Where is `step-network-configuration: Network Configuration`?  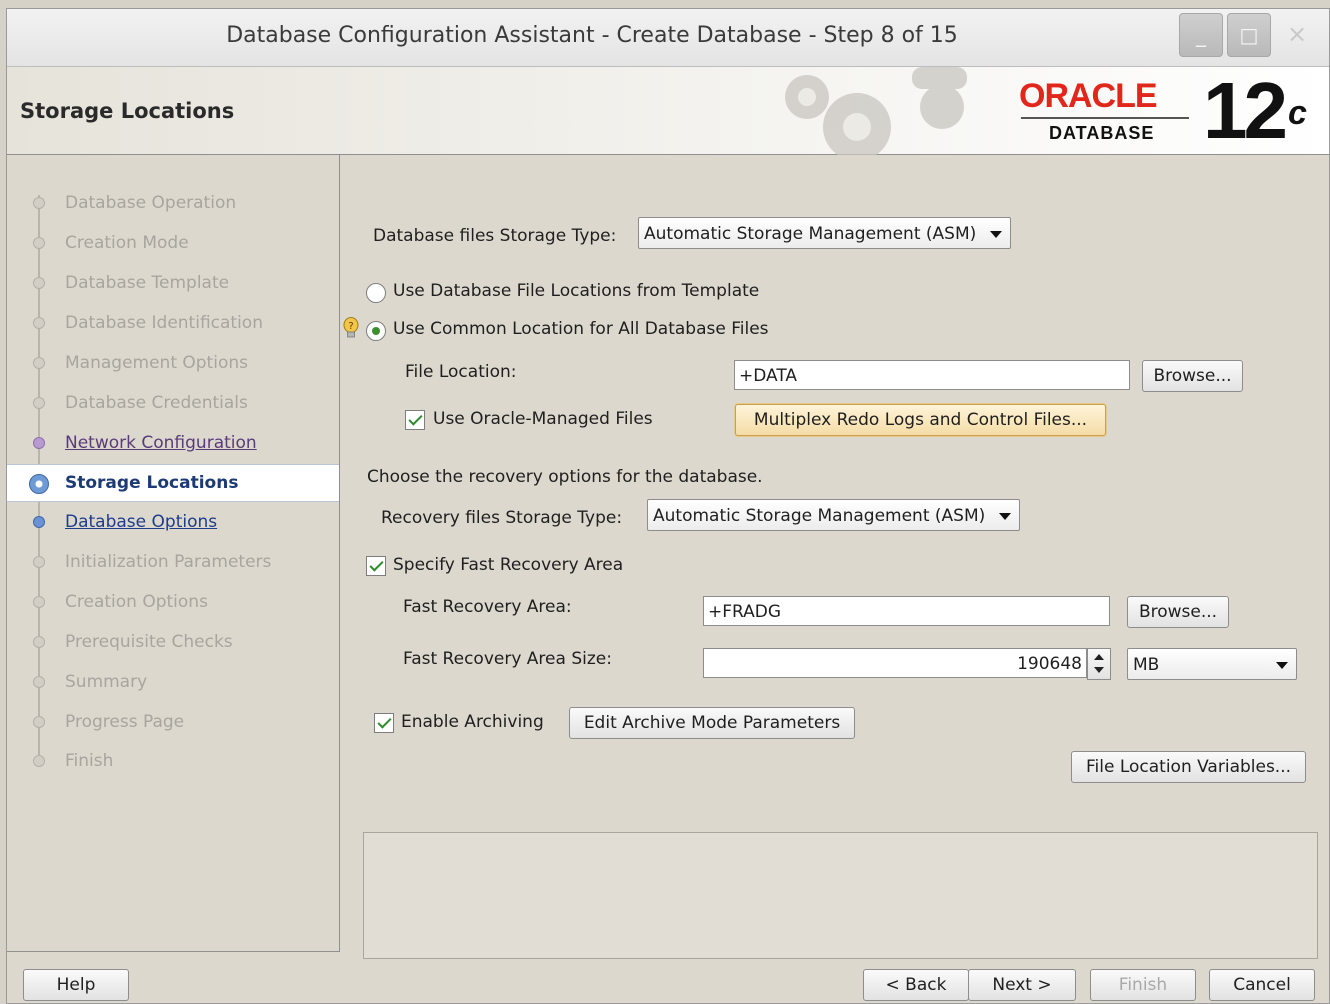 step-network-configuration: Network Configuration is located at coordinates (173, 444).